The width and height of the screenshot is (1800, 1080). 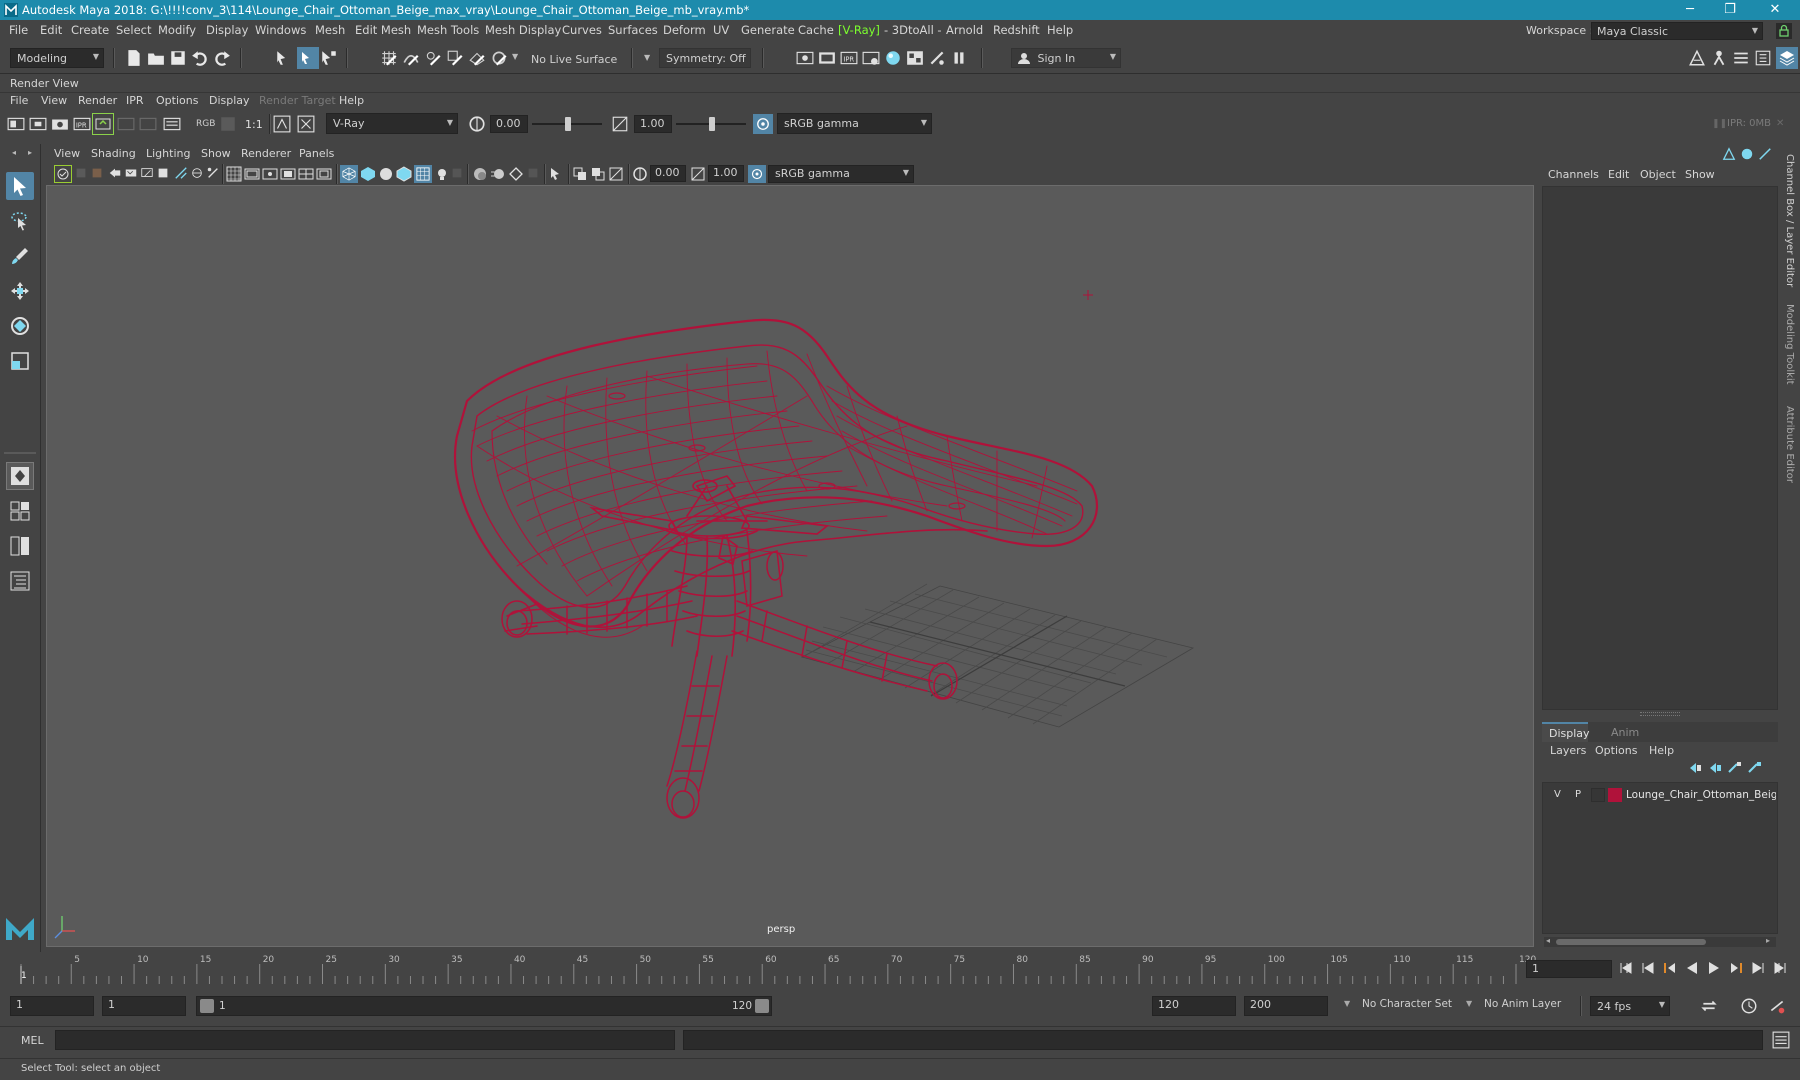 I want to click on playback-start-field: 1, so click(x=144, y=1006).